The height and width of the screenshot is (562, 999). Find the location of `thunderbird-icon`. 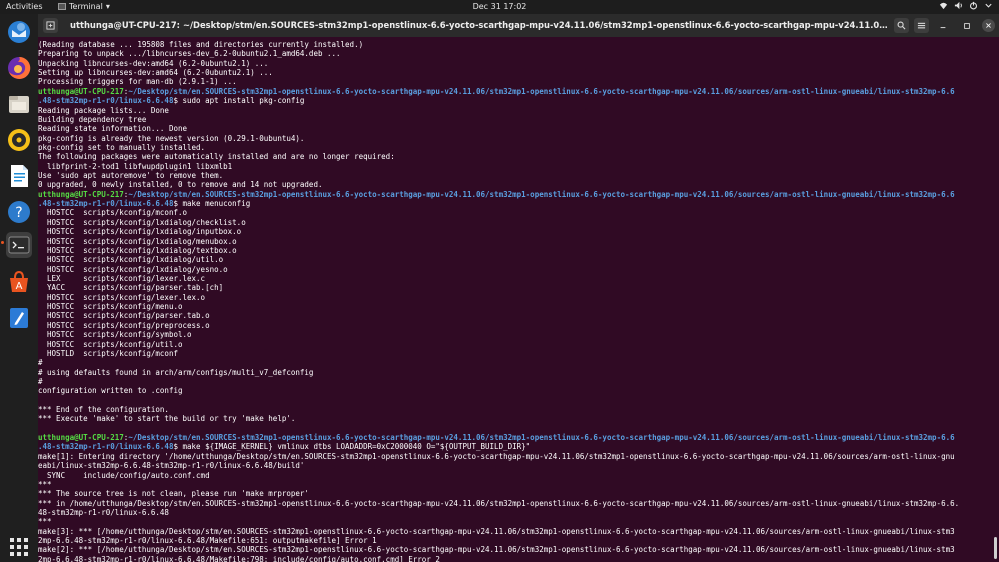

thunderbird-icon is located at coordinates (19, 32).